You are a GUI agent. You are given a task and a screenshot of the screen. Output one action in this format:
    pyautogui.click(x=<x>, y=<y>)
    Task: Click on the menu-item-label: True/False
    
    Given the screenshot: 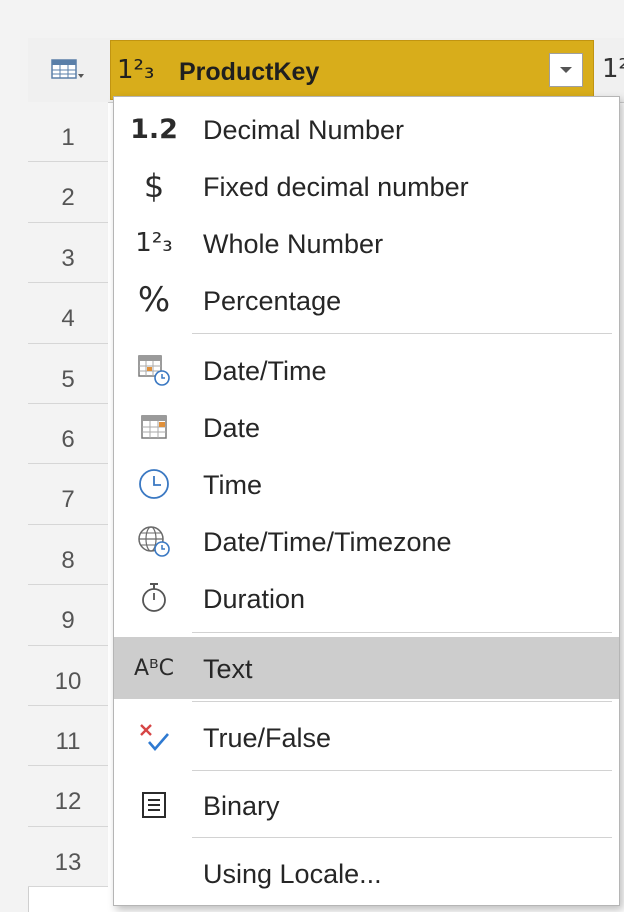 What is the action you would take?
    pyautogui.click(x=267, y=738)
    